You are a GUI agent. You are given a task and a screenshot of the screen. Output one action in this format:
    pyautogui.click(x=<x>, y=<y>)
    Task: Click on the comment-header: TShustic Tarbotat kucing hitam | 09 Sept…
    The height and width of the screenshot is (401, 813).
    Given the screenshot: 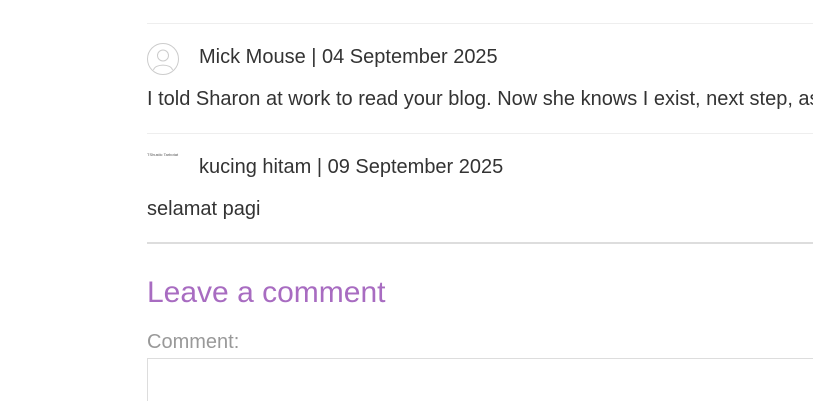 What is the action you would take?
    pyautogui.click(x=480, y=169)
    